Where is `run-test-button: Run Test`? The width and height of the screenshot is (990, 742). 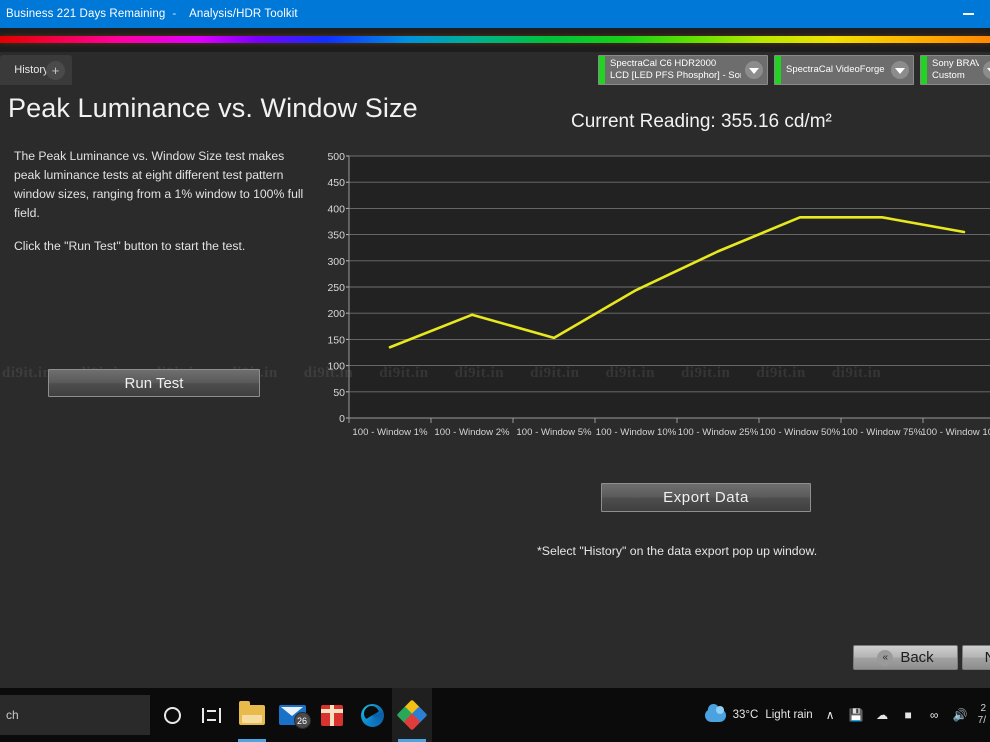
run-test-button: Run Test is located at coordinates (154, 383).